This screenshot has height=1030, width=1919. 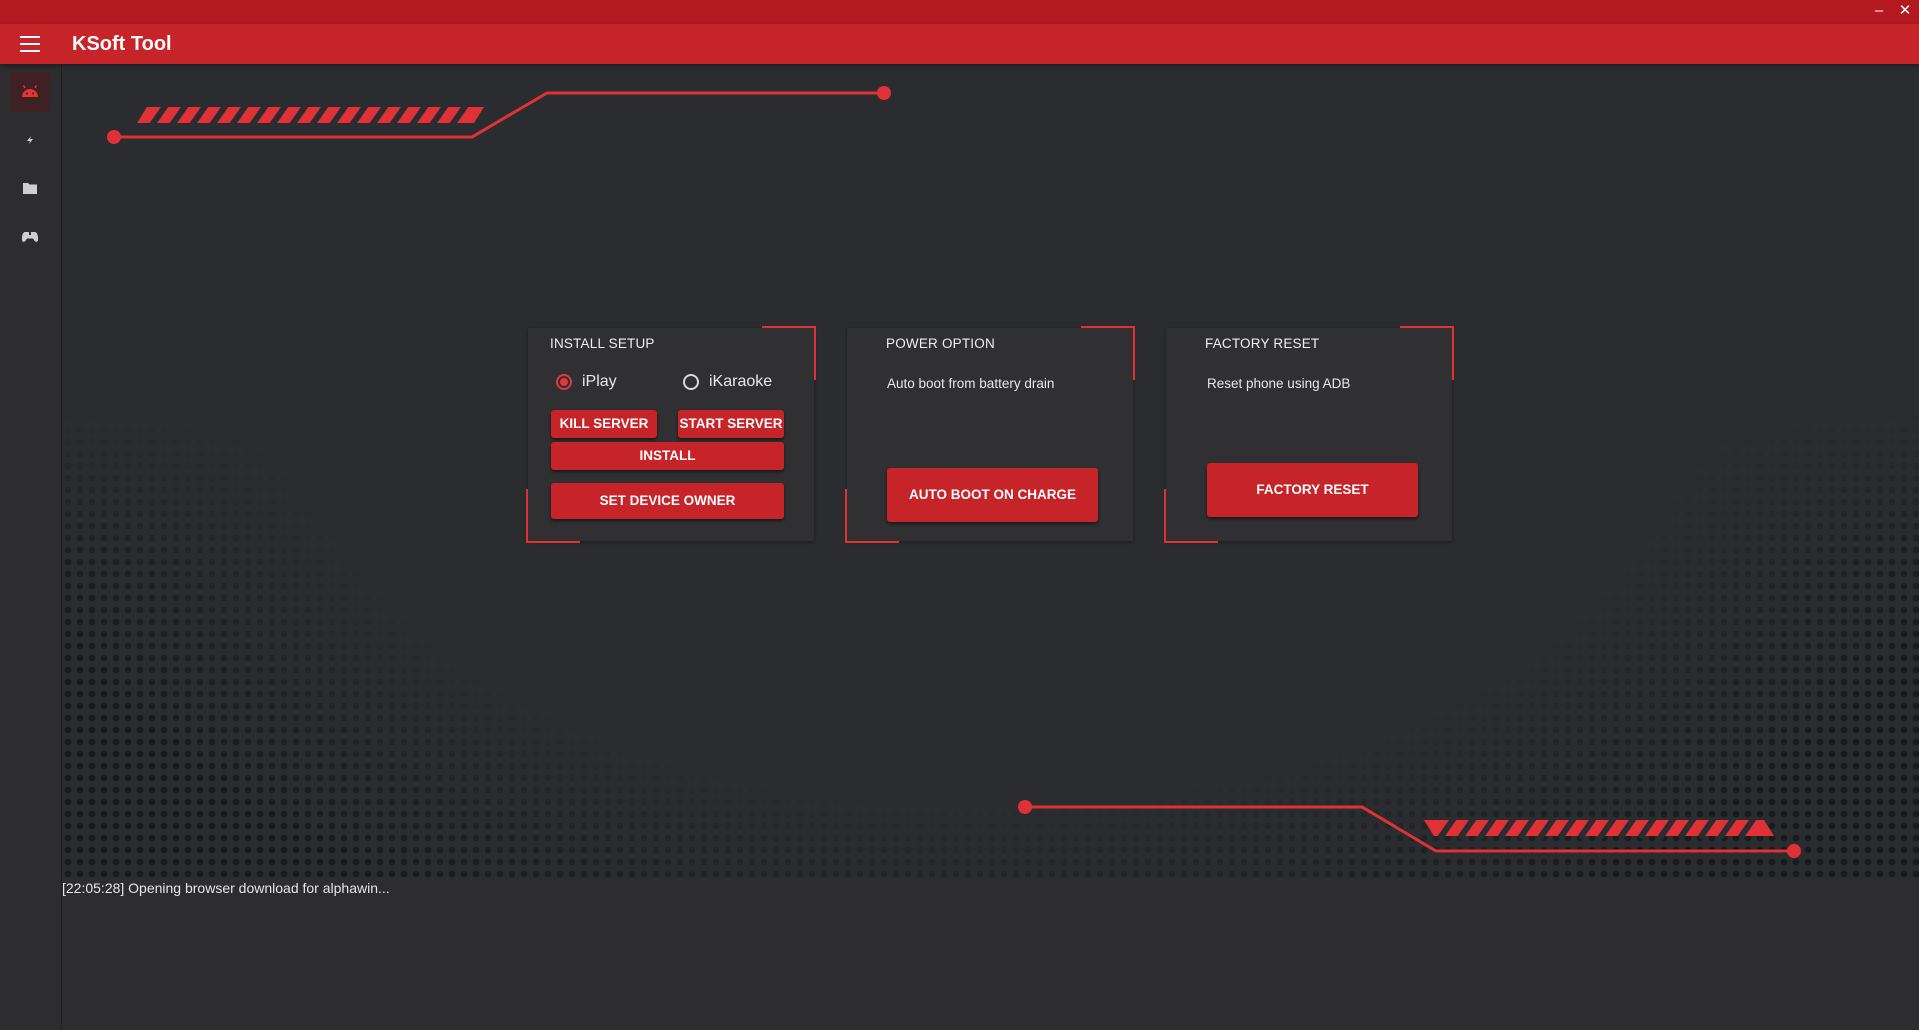 I want to click on hamburger-menu-icon, so click(x=30, y=44).